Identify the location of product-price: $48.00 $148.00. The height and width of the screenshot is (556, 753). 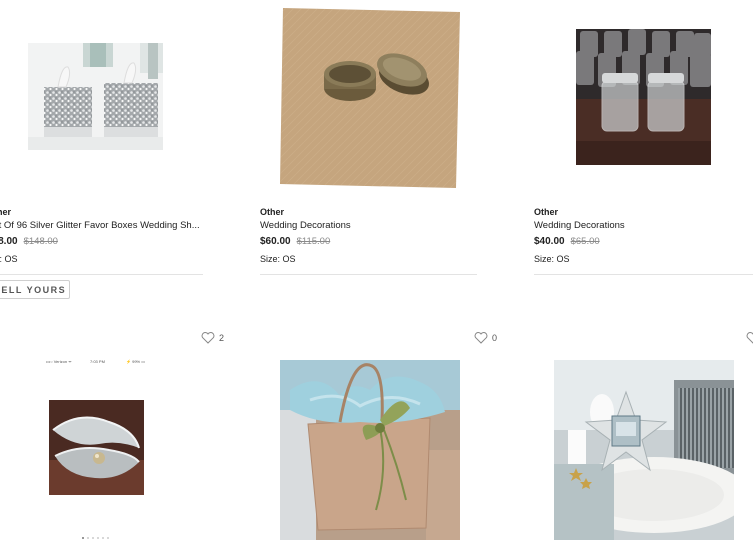
(29, 241).